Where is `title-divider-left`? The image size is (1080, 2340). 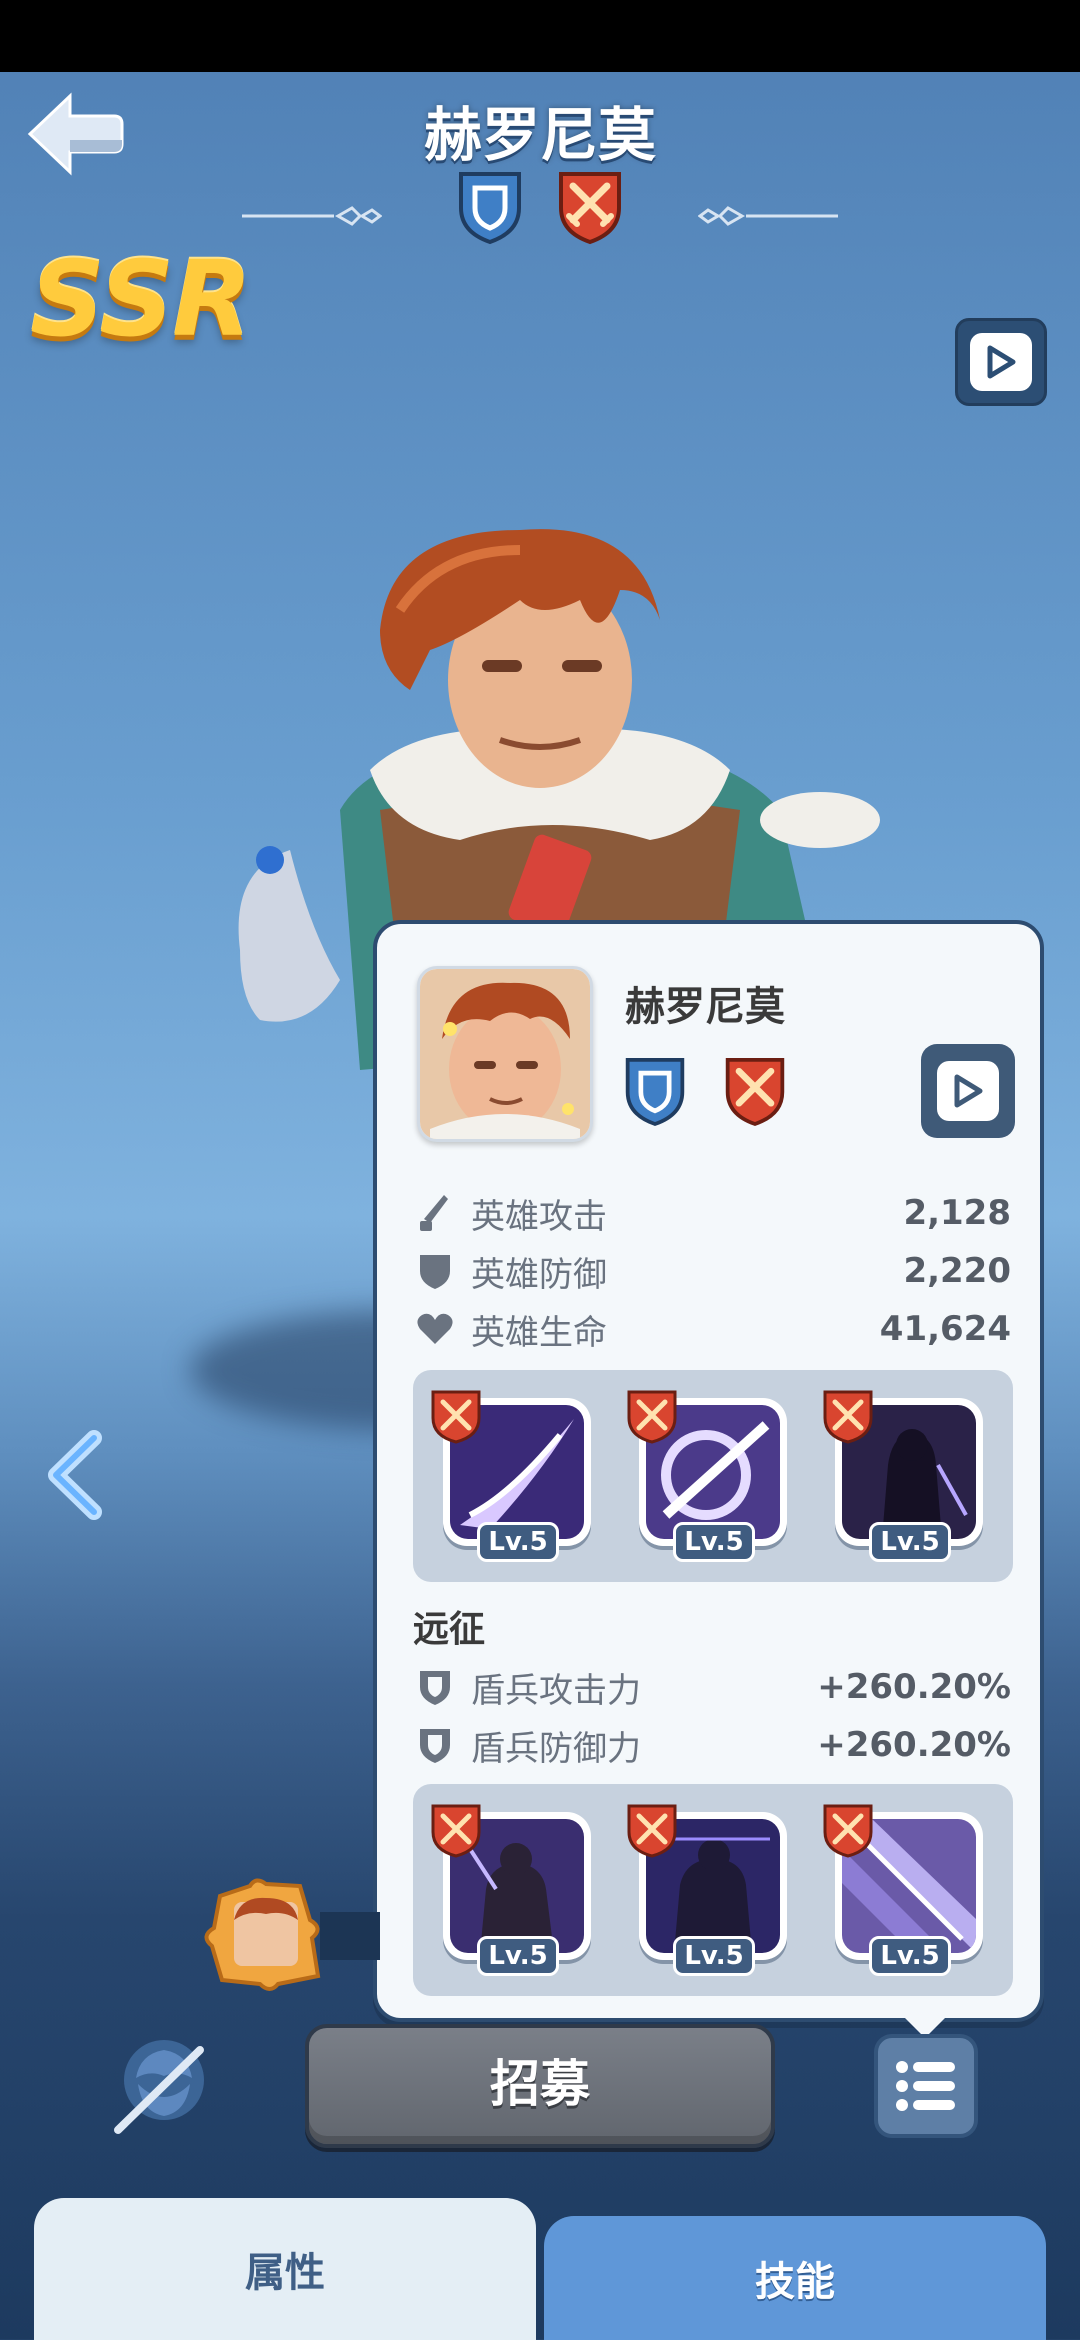 title-divider-left is located at coordinates (312, 216).